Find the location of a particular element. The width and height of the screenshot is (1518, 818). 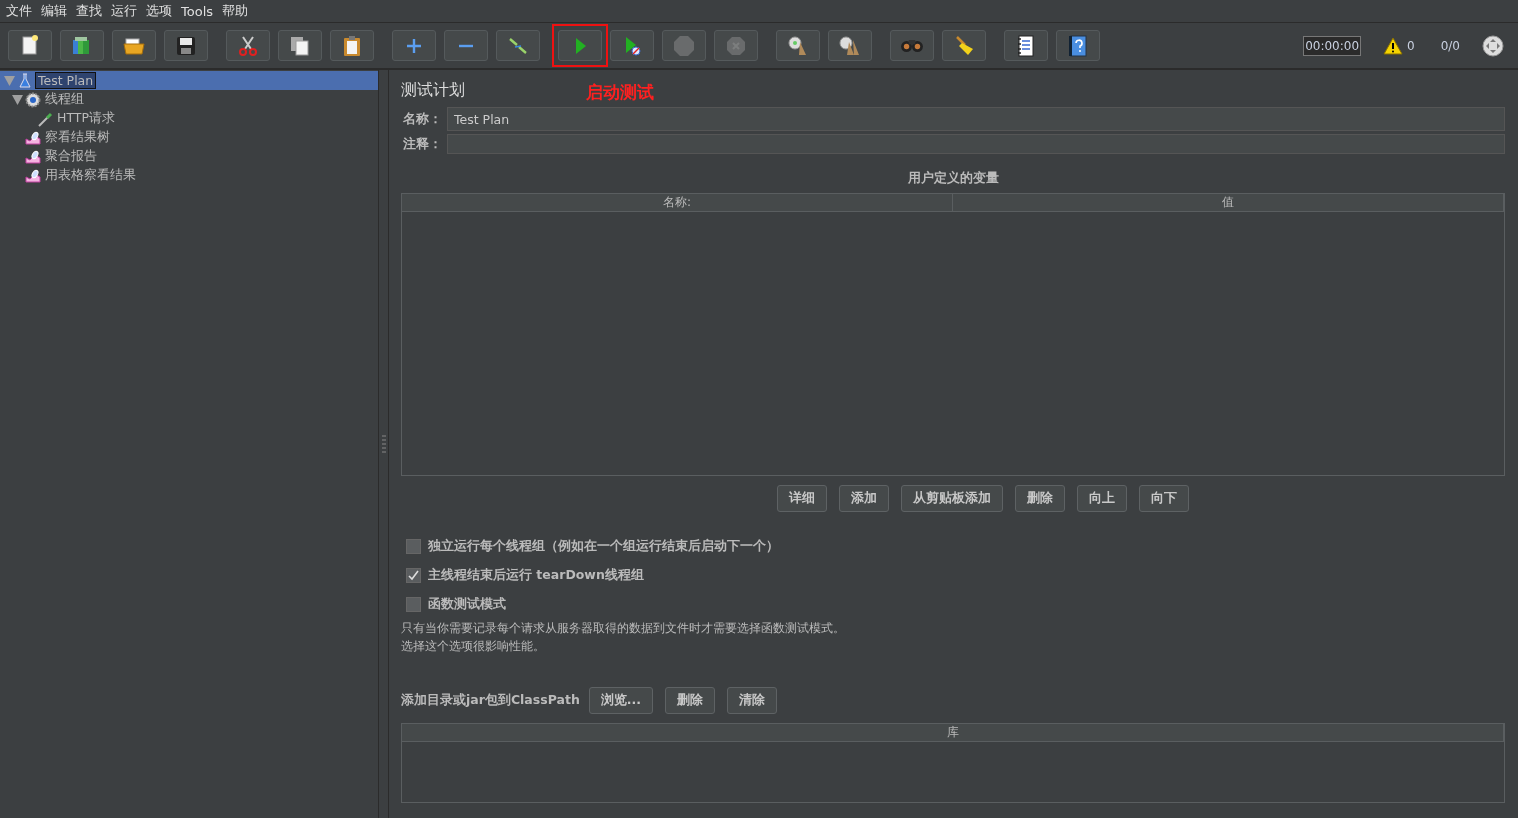

panel-title: 测试计划 is located at coordinates (433, 90).